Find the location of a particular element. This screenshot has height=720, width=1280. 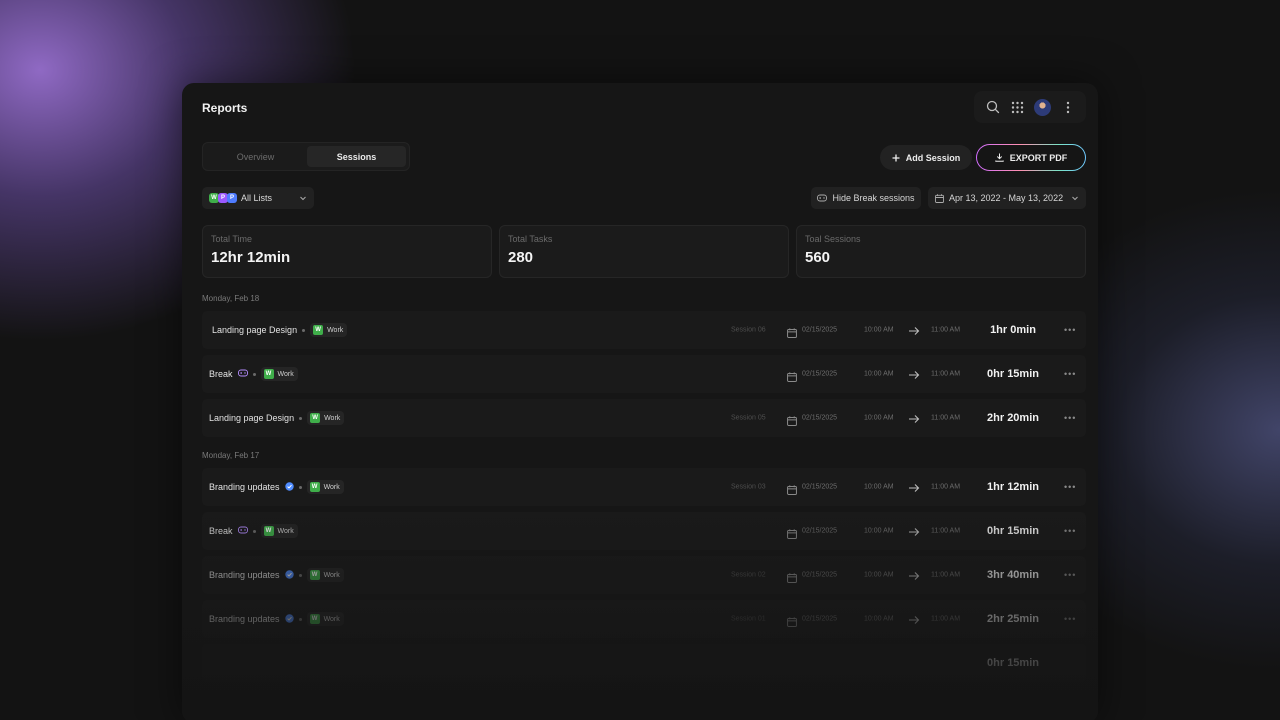

download-icon is located at coordinates (999, 157).